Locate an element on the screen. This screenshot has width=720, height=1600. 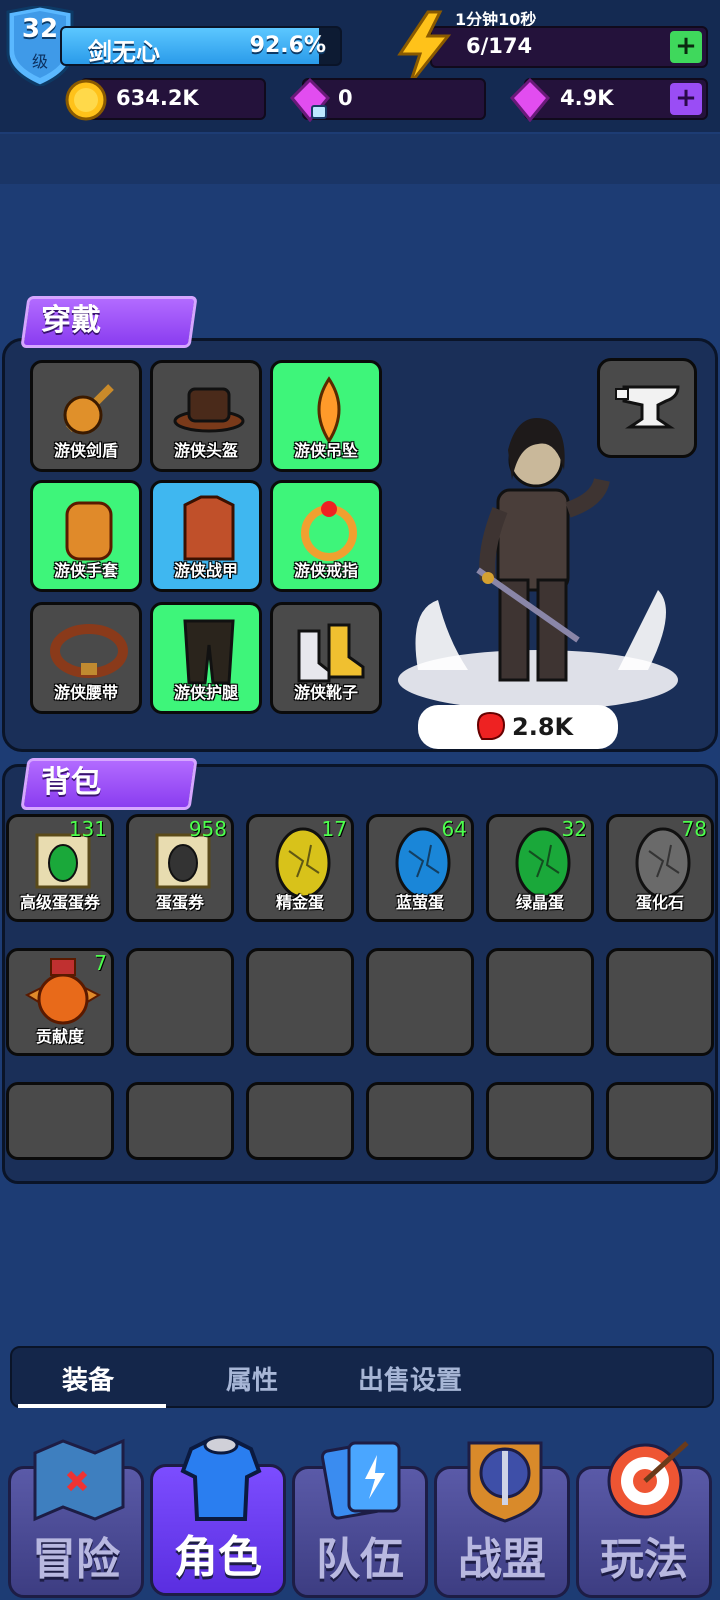
add-energy-button: + is located at coordinates (686, 47).